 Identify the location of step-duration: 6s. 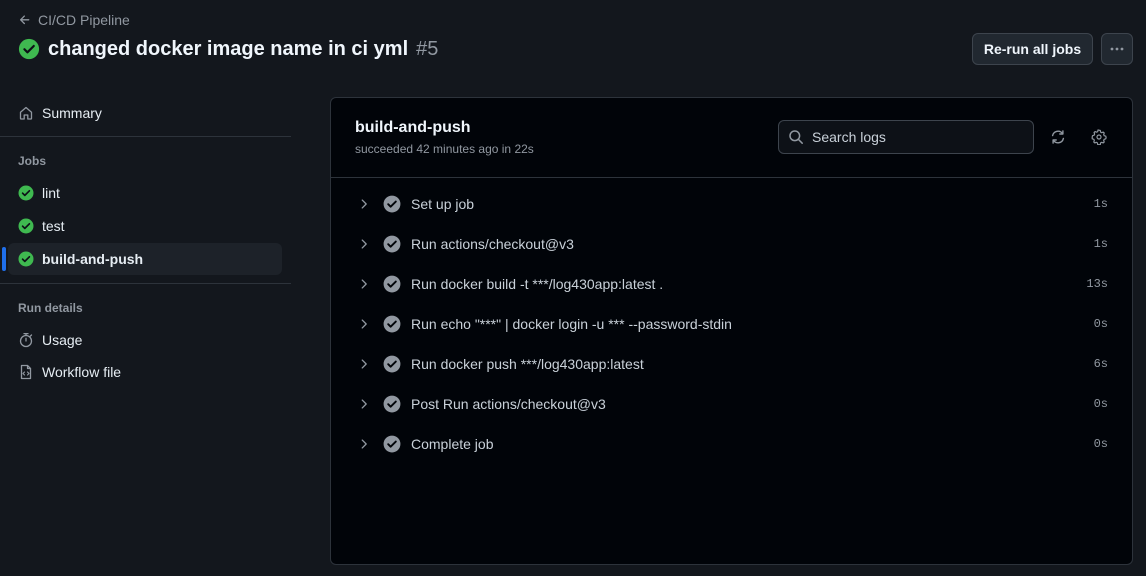
(1100, 364).